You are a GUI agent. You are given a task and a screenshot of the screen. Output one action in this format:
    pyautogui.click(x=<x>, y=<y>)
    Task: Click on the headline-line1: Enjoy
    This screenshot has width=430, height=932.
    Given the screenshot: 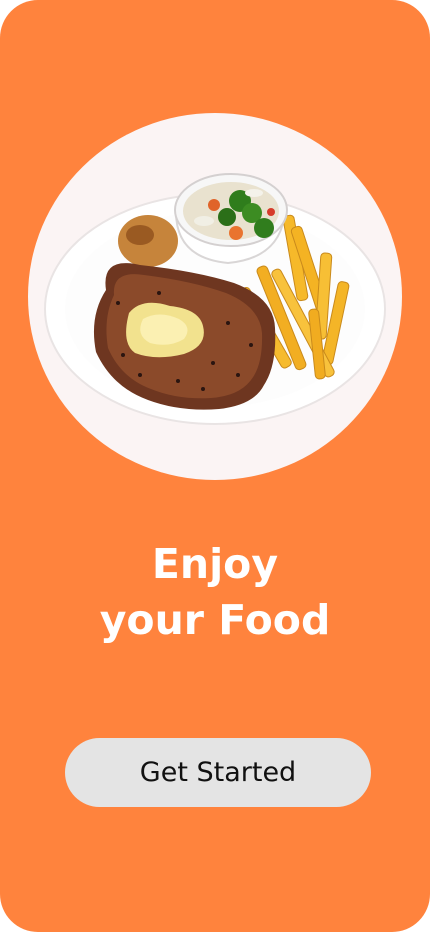 What is the action you would take?
    pyautogui.click(x=215, y=564)
    